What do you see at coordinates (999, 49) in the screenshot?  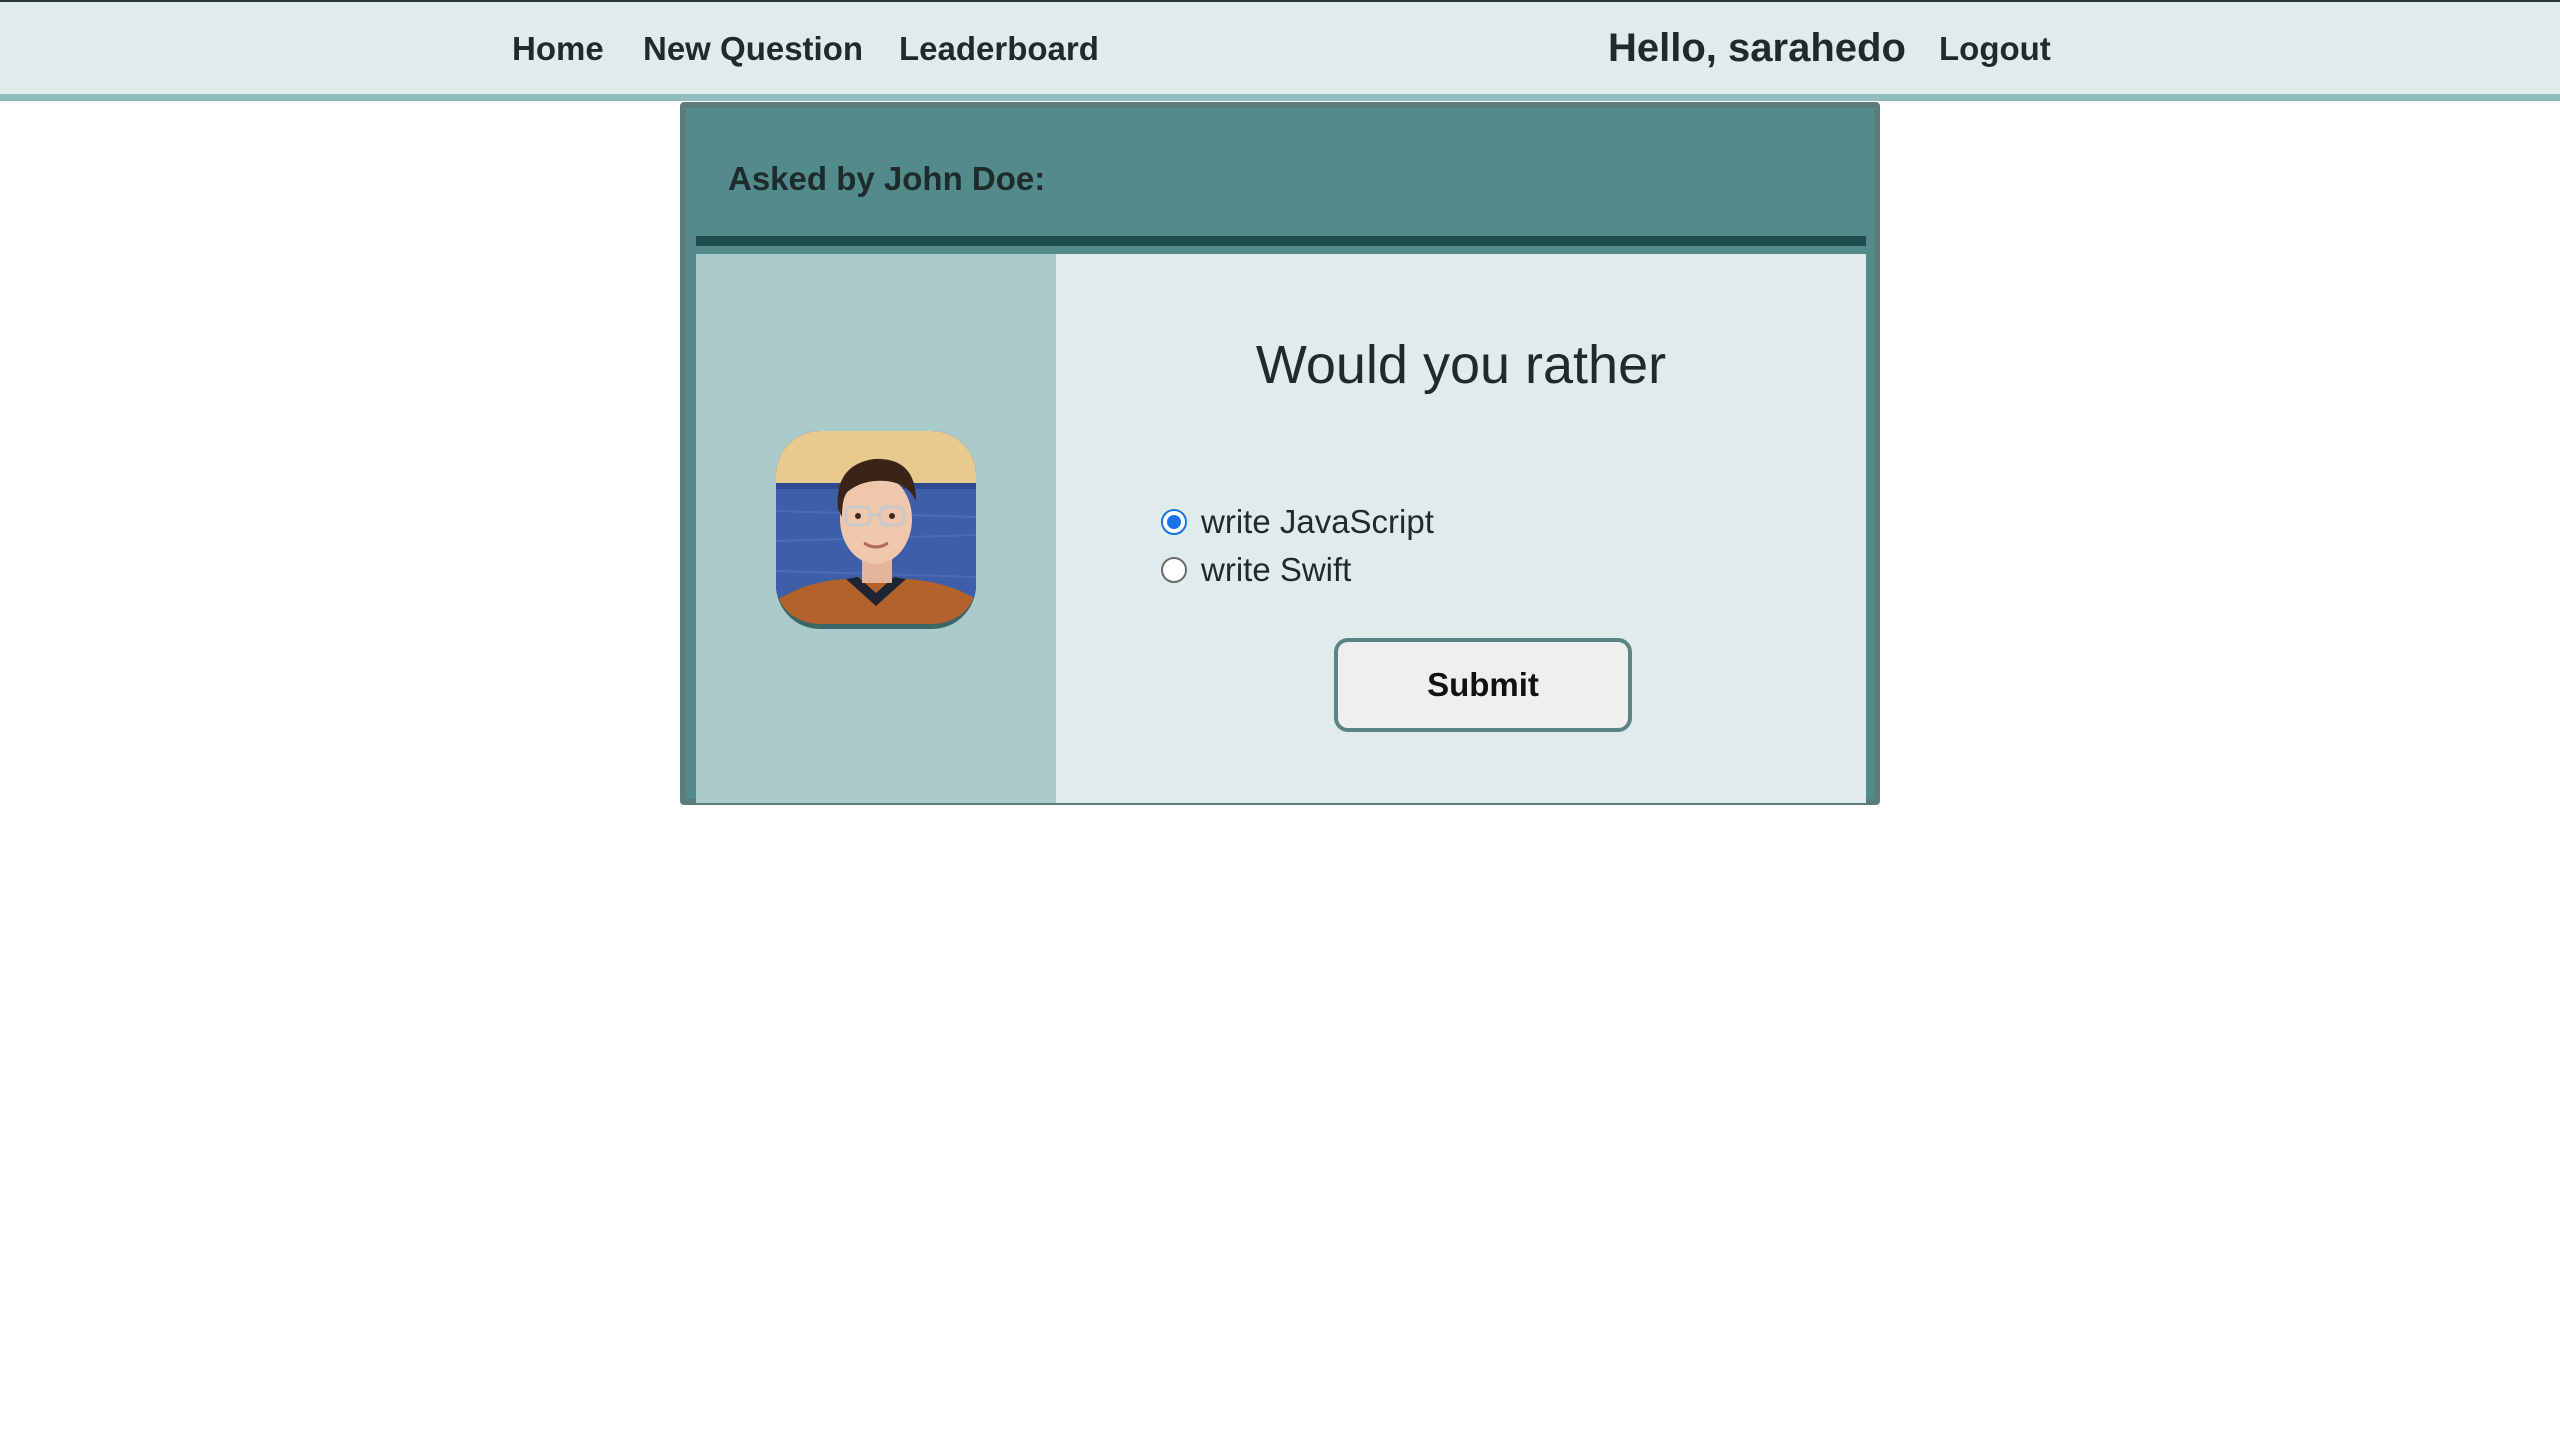 I see `nav-leaderboard-link: Leaderboard` at bounding box center [999, 49].